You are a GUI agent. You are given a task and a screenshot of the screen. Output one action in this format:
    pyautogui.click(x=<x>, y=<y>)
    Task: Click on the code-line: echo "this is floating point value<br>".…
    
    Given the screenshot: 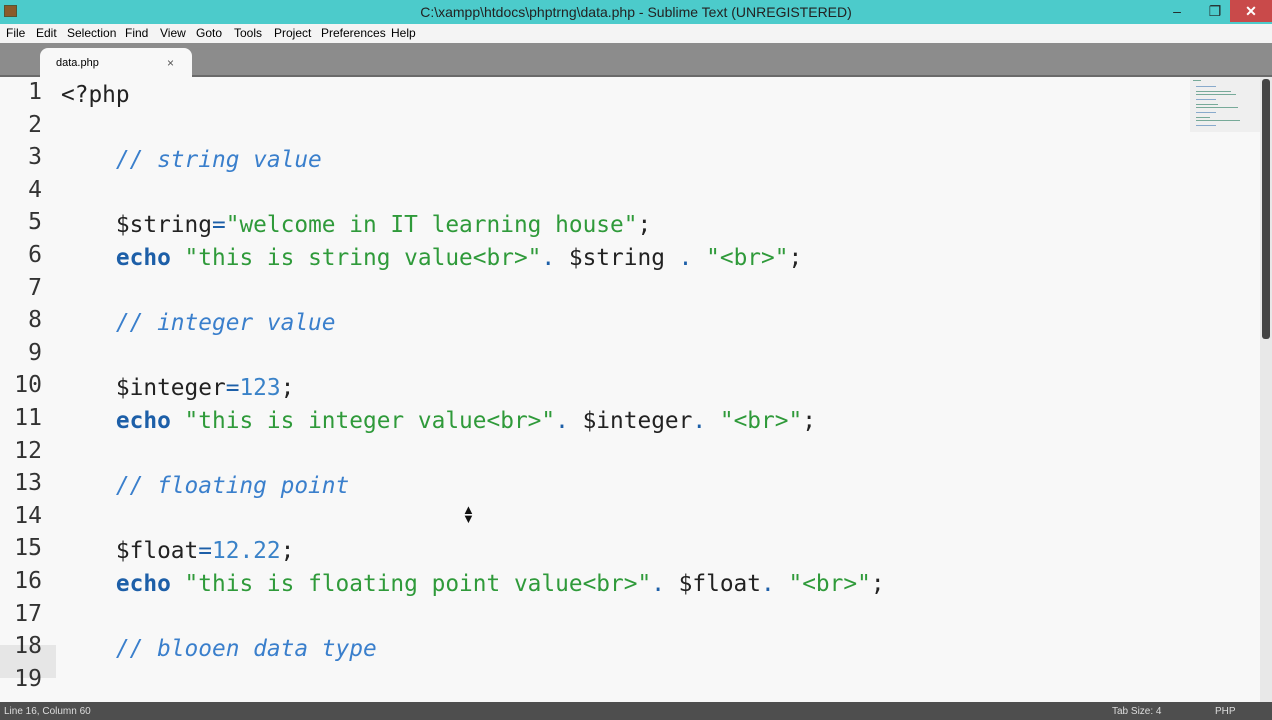 What is the action you would take?
    pyautogui.click(x=473, y=584)
    